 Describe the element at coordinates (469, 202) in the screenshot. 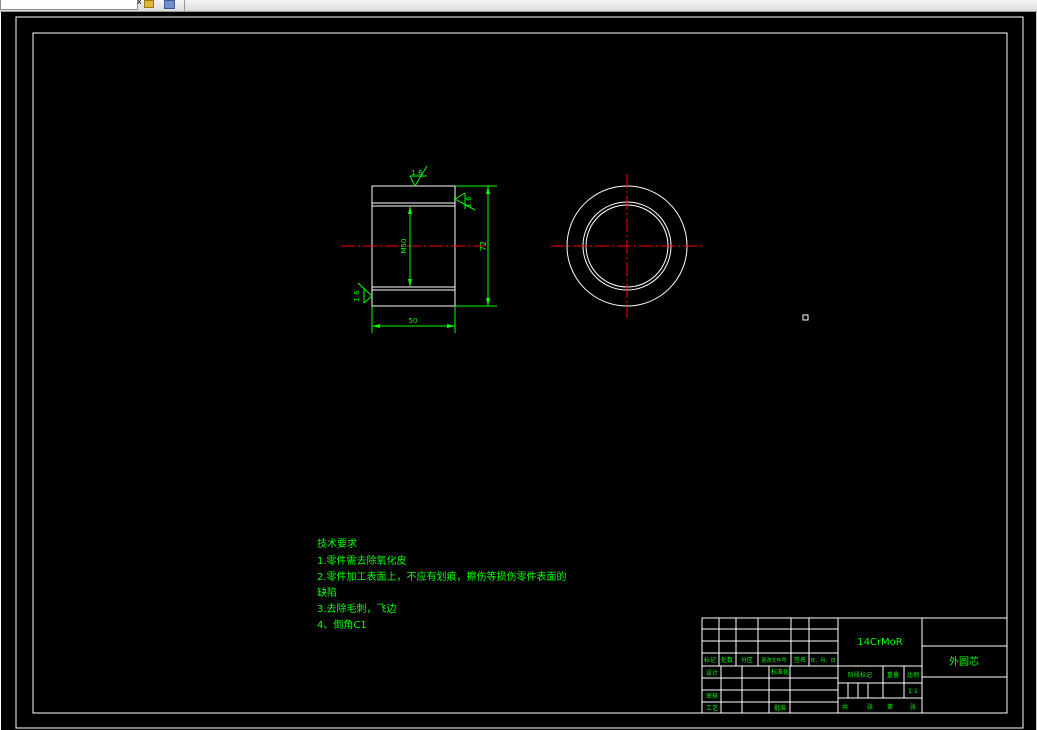

I see `roughness-right-label: 1.6` at that location.